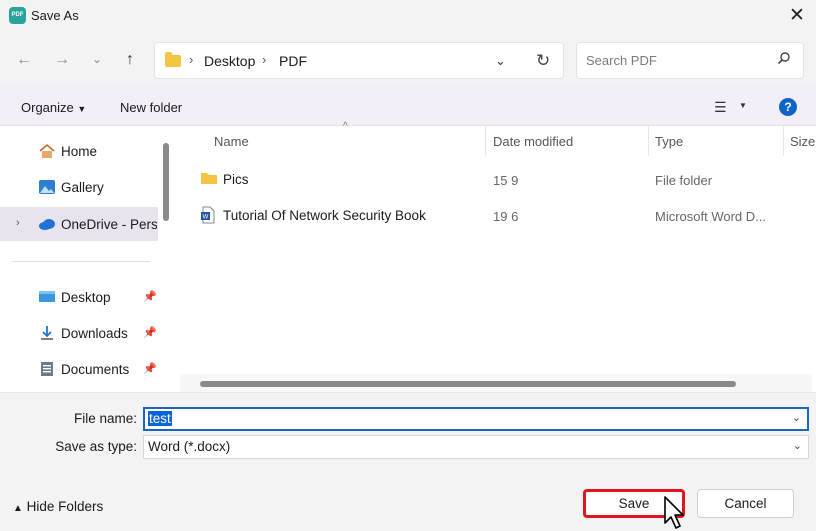 This screenshot has width=816, height=531. Describe the element at coordinates (783, 58) in the screenshot. I see `search-icon` at that location.